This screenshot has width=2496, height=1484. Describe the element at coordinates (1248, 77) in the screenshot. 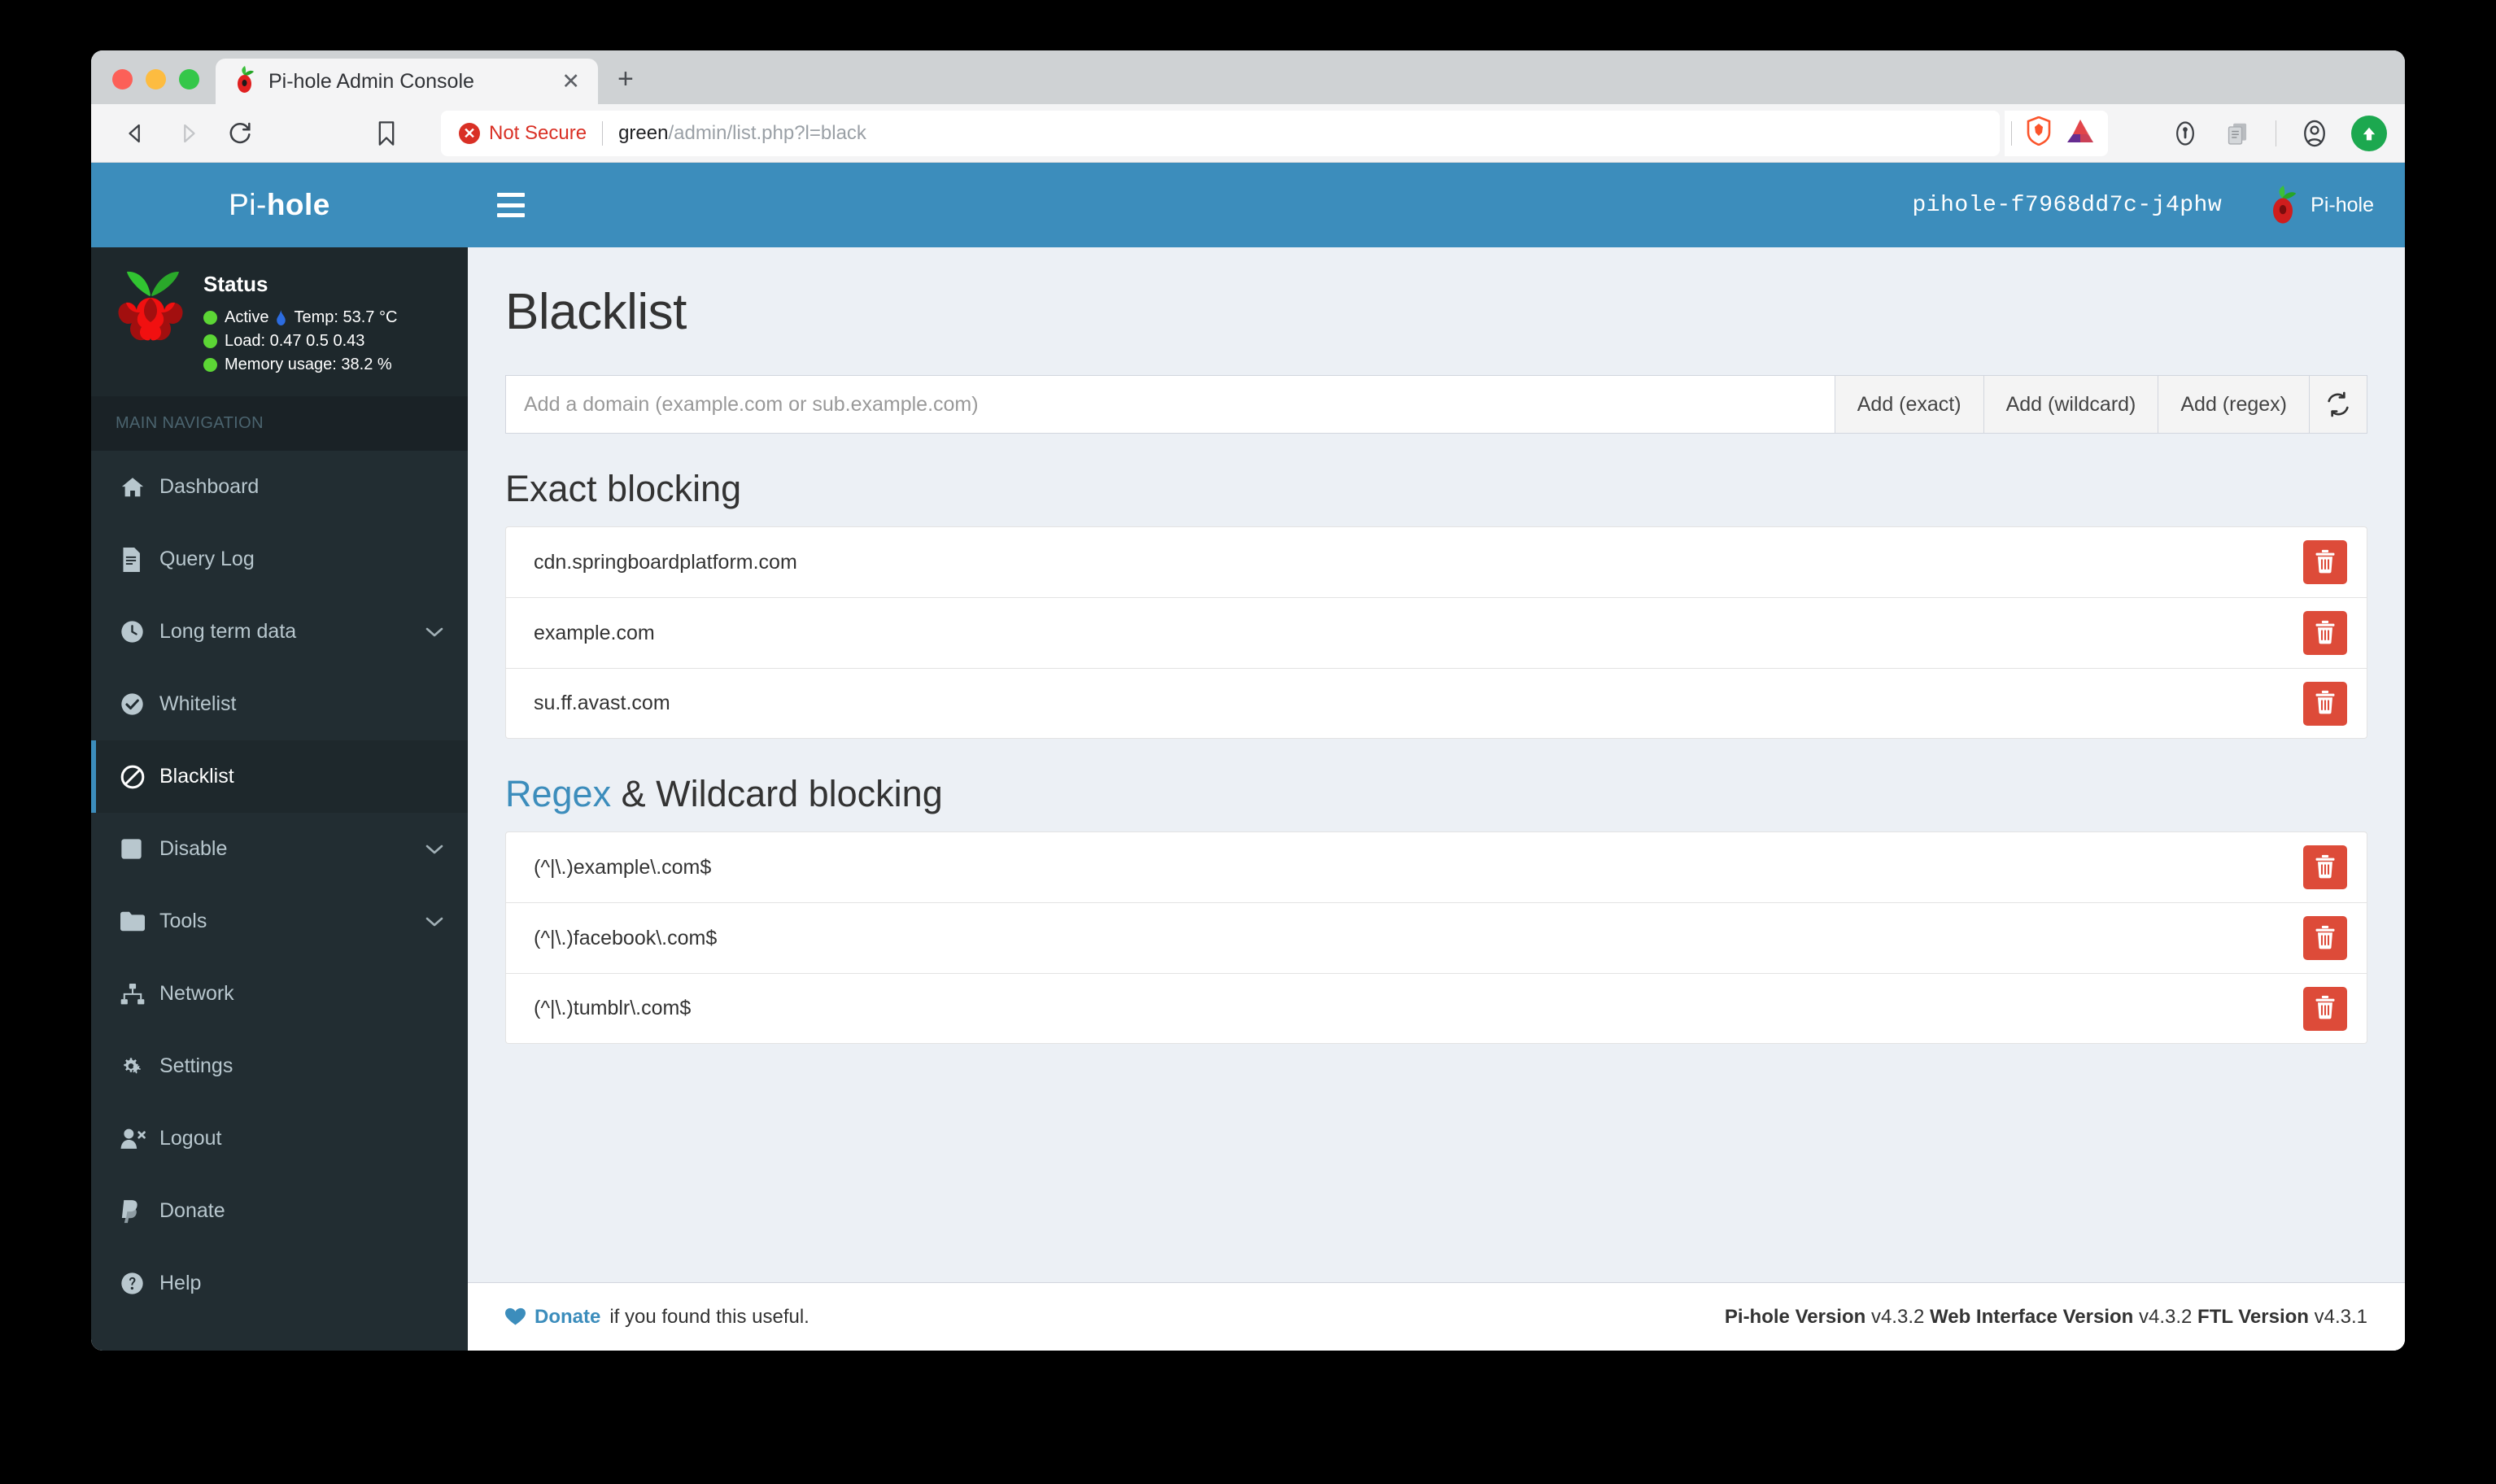

I see `browser-tab-strip: Pi-hole Admin Console ✕ +` at that location.